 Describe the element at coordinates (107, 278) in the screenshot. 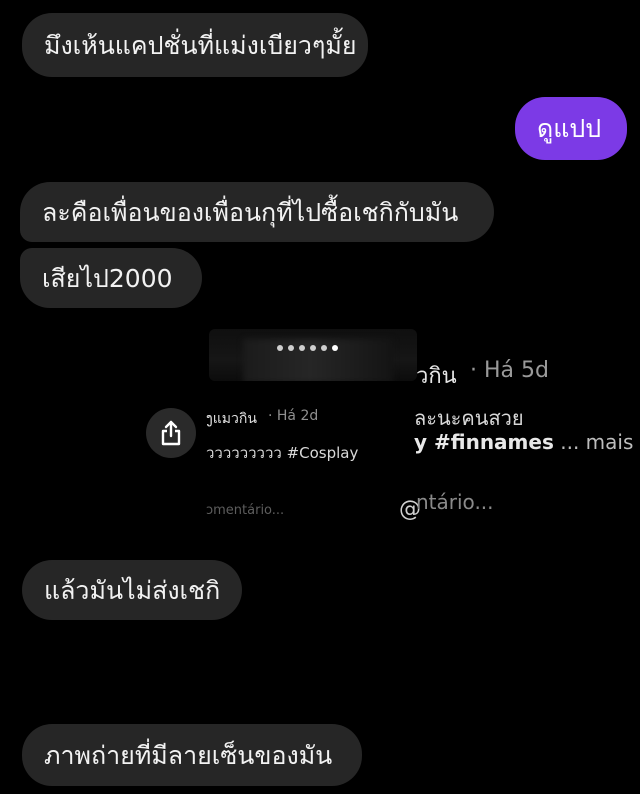

I see `message-text: เสียไป2000` at that location.